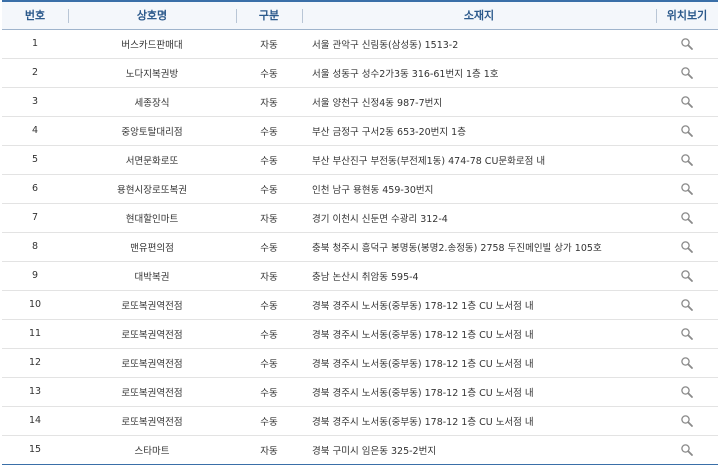  Describe the element at coordinates (35, 450) in the screenshot. I see `row-number: 15` at that location.